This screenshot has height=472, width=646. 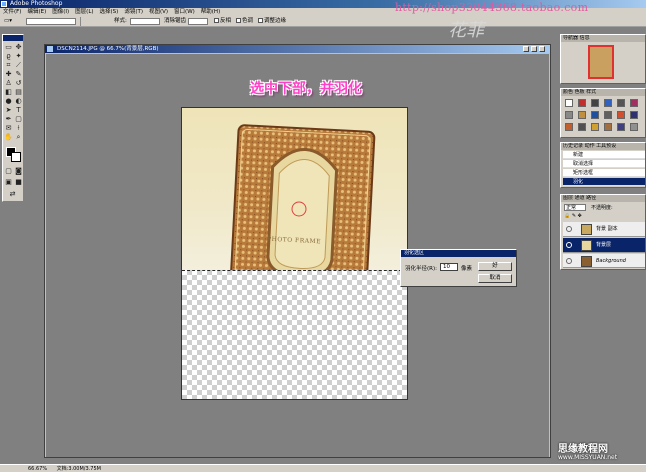 I want to click on layer-name: 背景层, so click(x=604, y=245).